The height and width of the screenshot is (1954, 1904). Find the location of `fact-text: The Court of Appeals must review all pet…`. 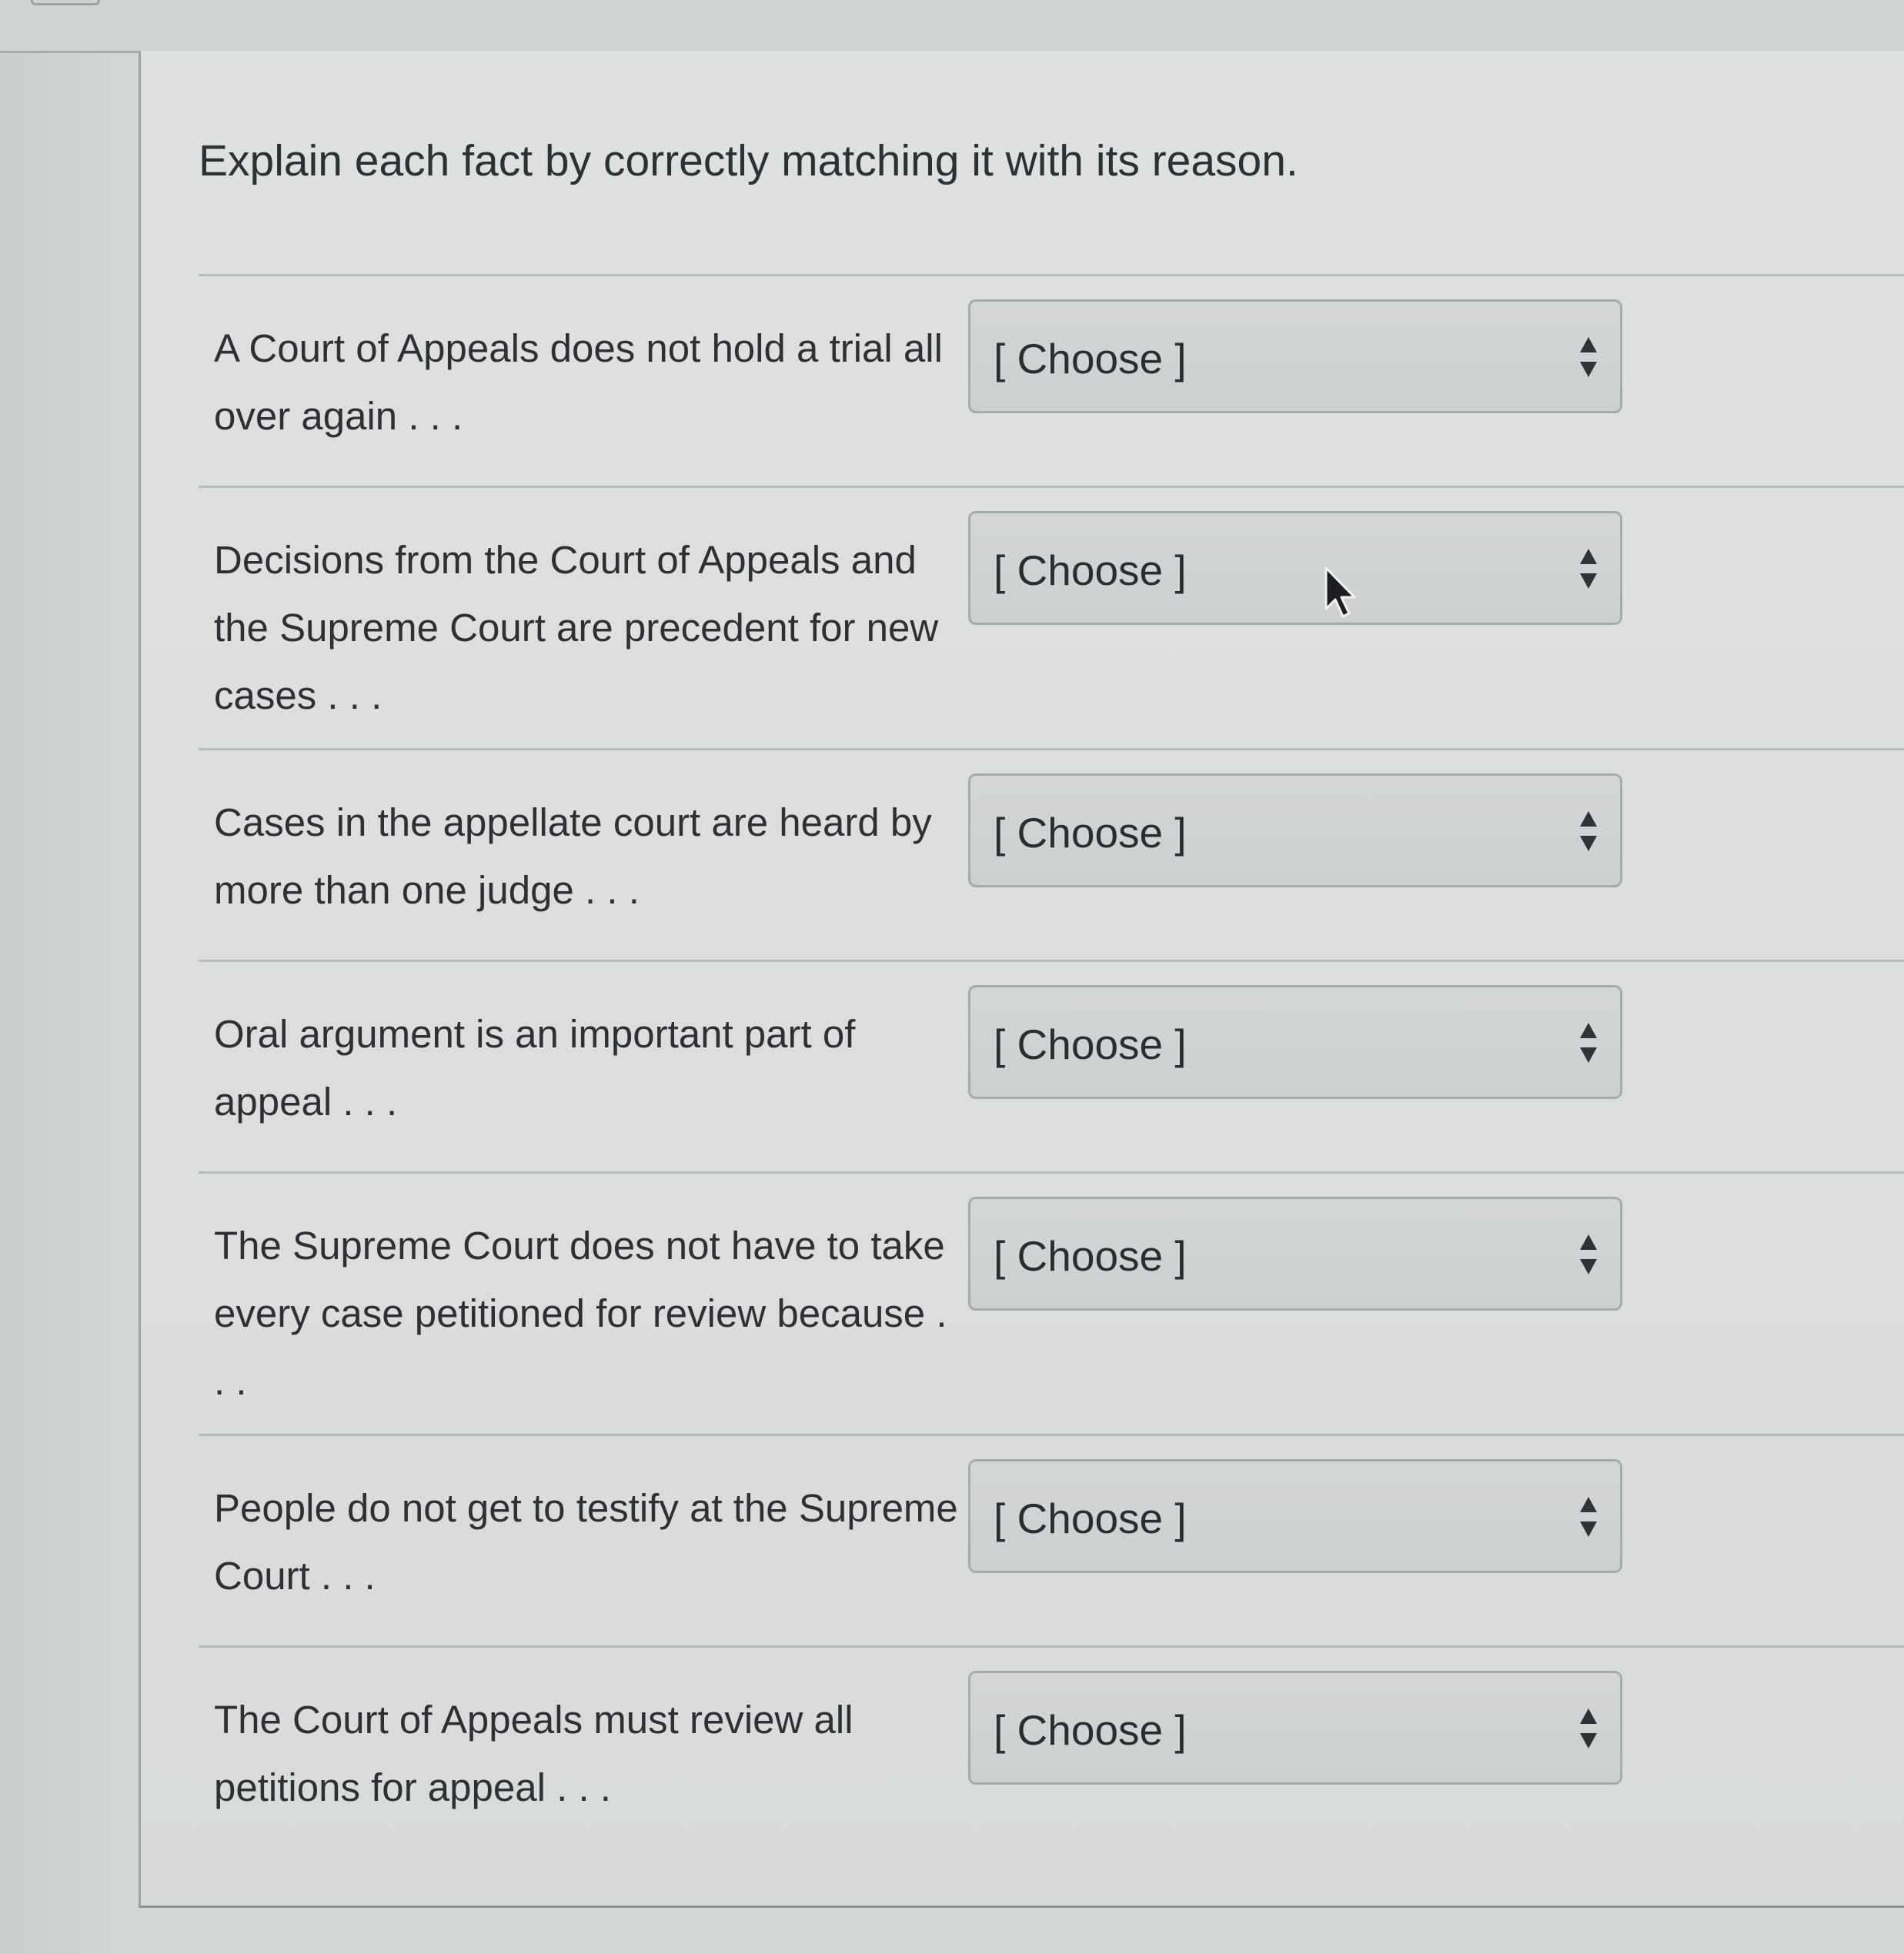

fact-text: The Court of Appeals must review all pet… is located at coordinates (533, 1754).